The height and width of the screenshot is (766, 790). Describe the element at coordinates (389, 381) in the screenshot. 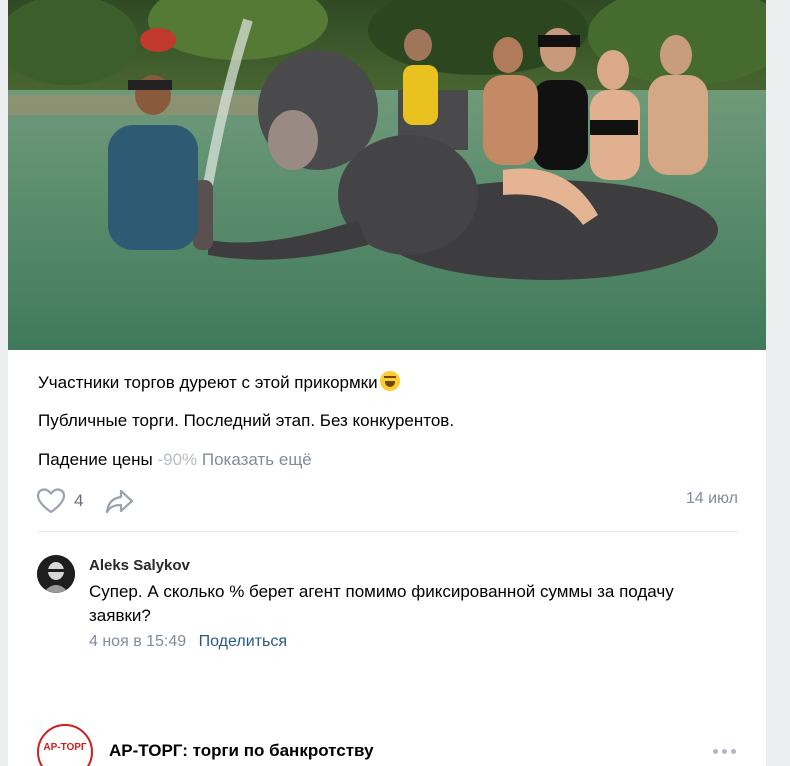

I see `laughing-face-icon` at that location.